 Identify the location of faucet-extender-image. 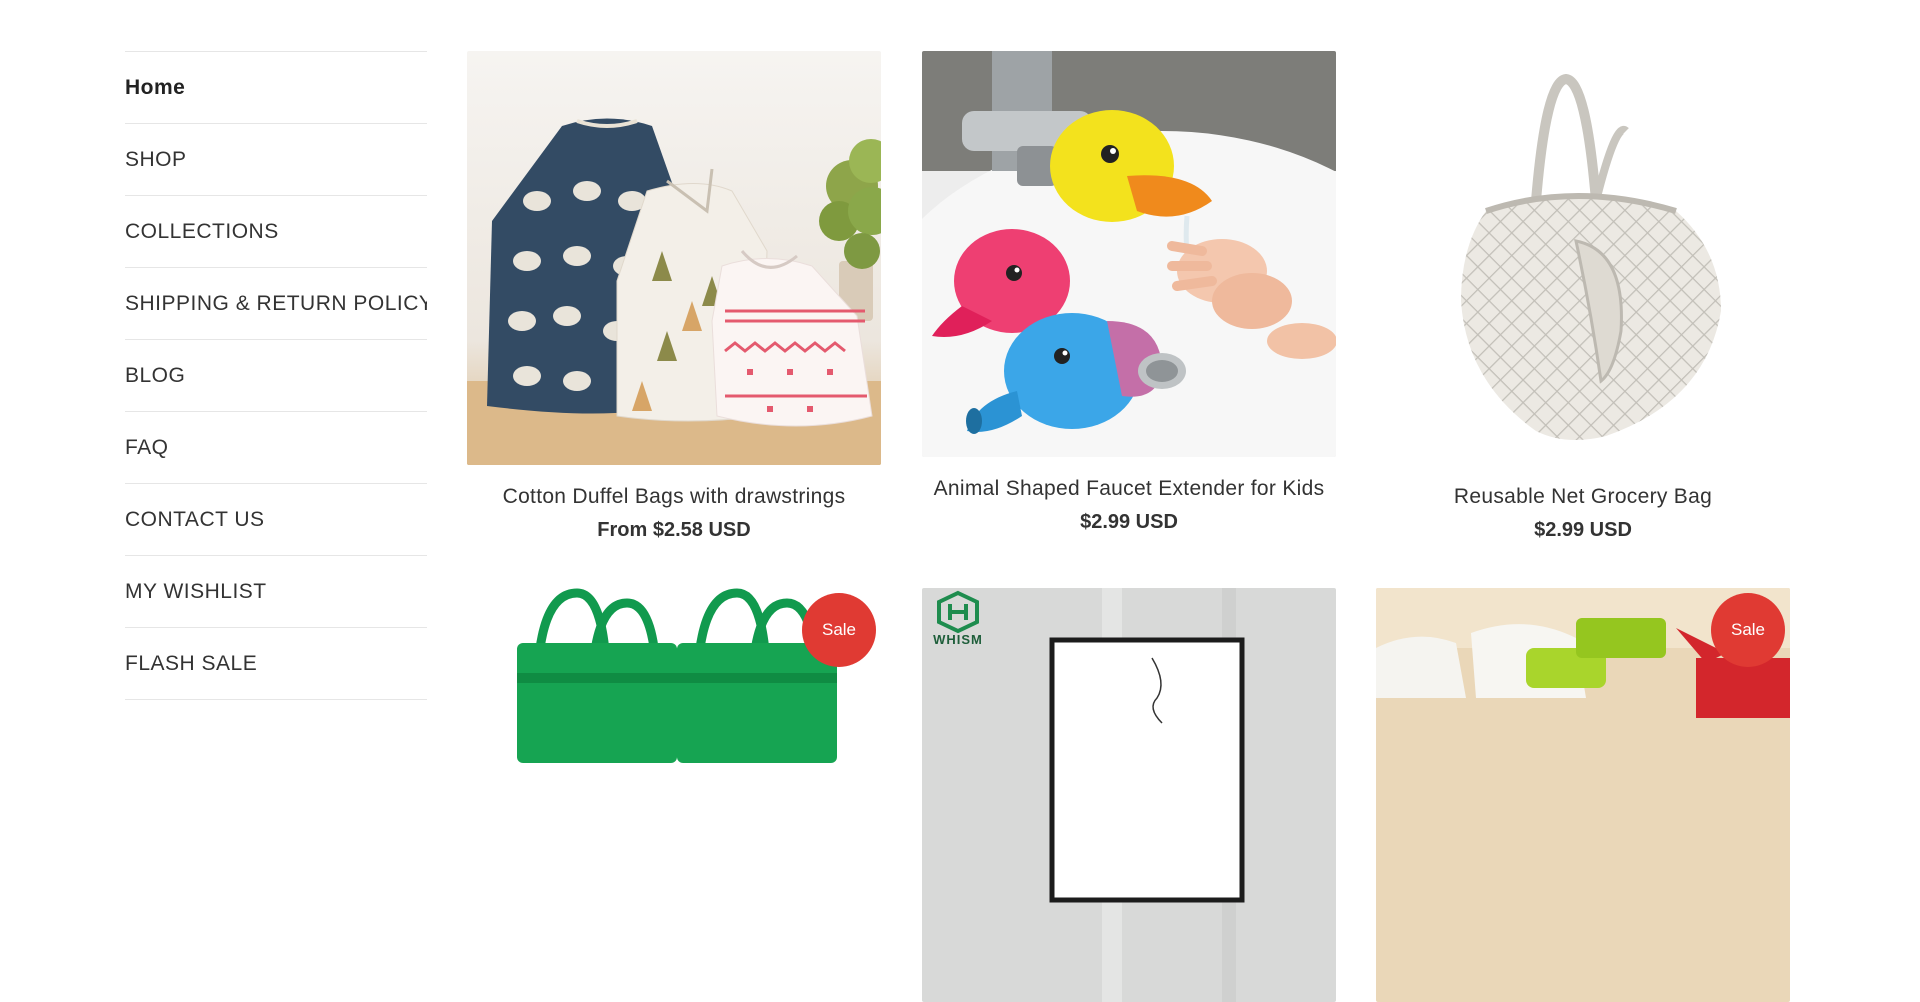
(1129, 254).